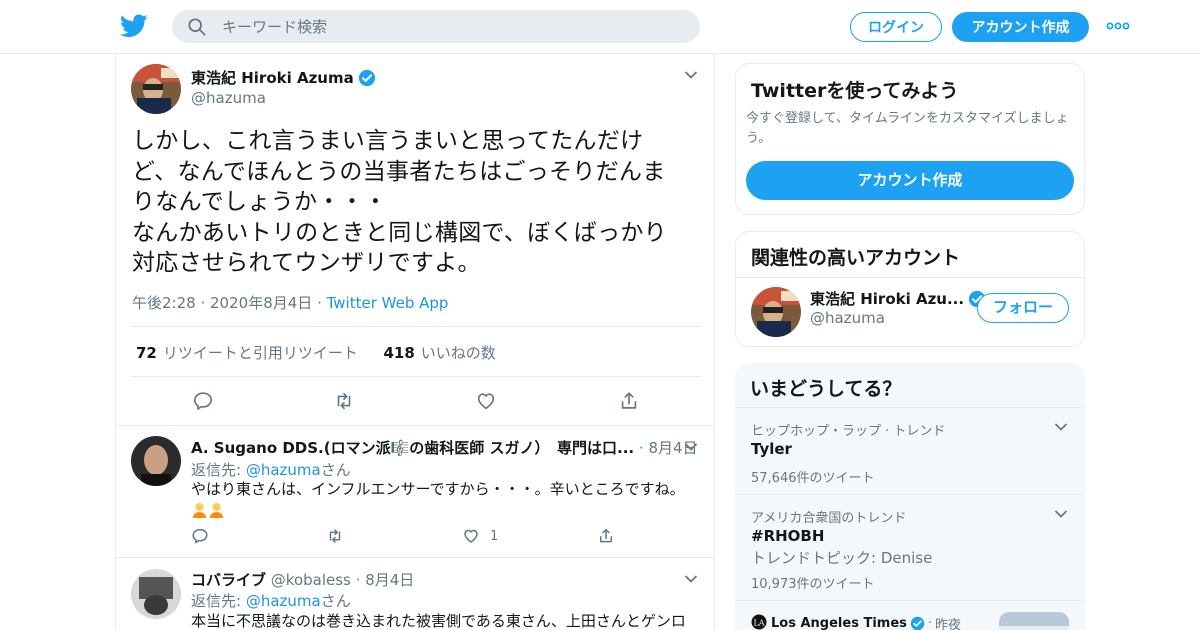 The width and height of the screenshot is (1200, 630). I want to click on reply-text: 本当に不思議なのは巻き込まれた被害側である東さん、上田さんとゲンロ, so click(438, 621).